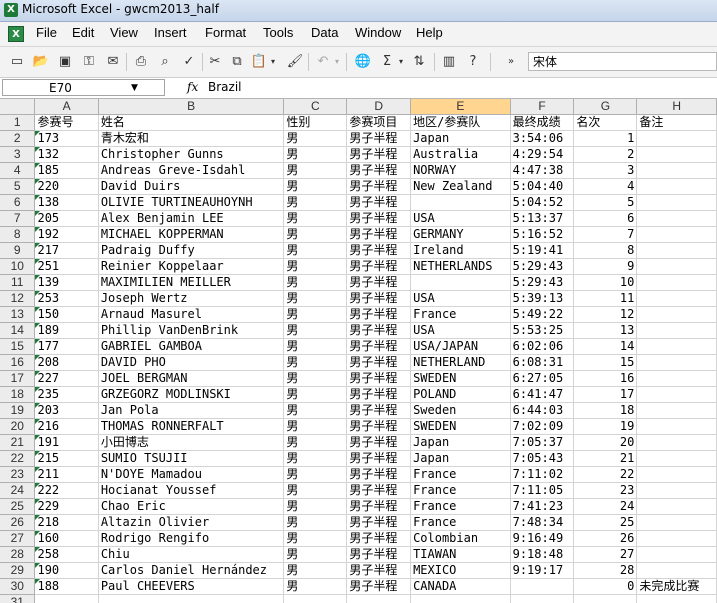  I want to click on autosum-icon: Σ, so click(387, 62).